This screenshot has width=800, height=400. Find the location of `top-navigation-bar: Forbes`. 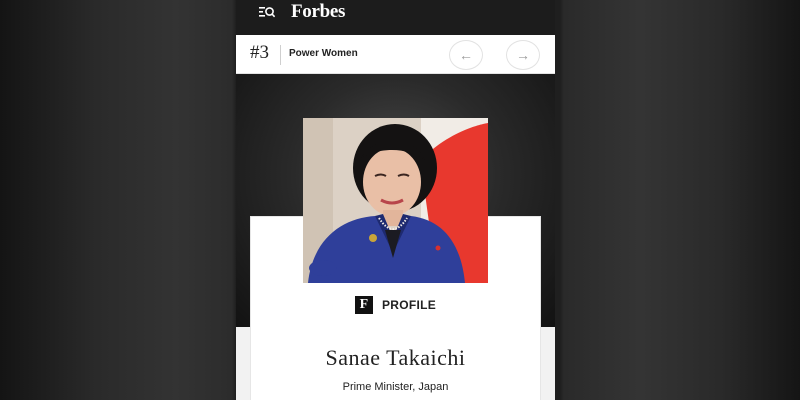

top-navigation-bar: Forbes is located at coordinates (395, 17).